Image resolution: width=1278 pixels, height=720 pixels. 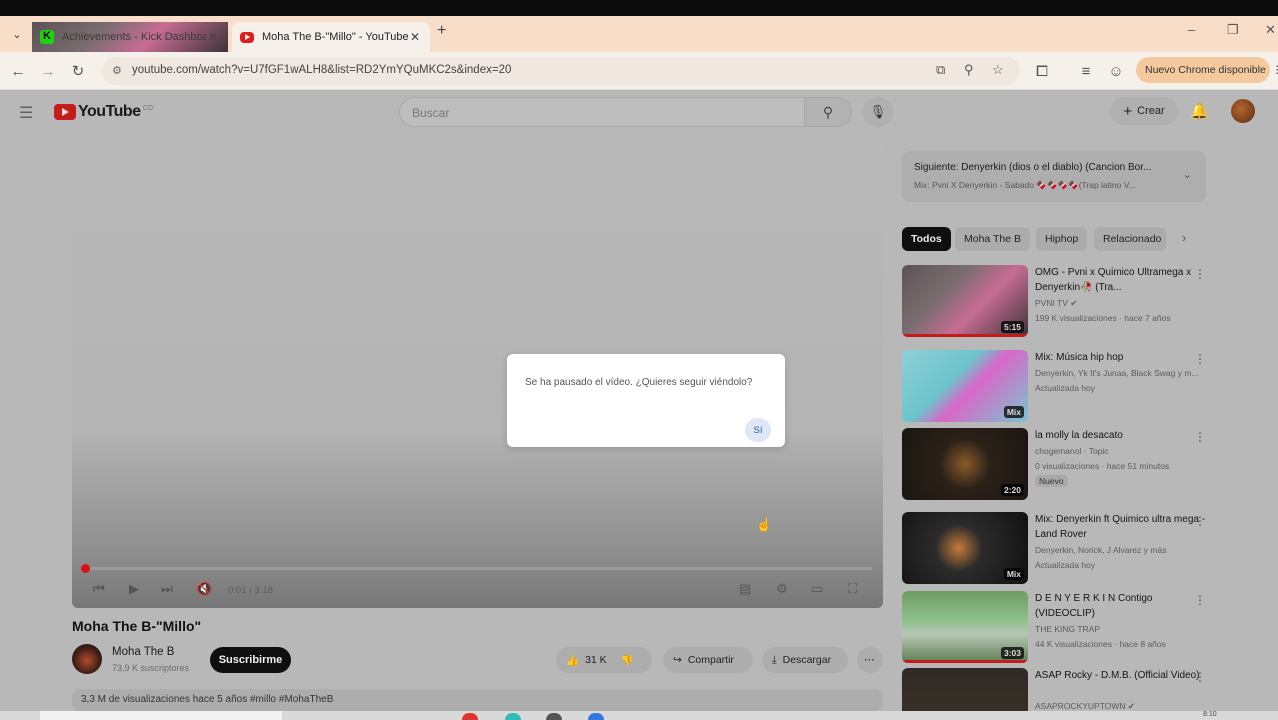 What do you see at coordinates (926, 239) in the screenshot?
I see `chip-all: Todos` at bounding box center [926, 239].